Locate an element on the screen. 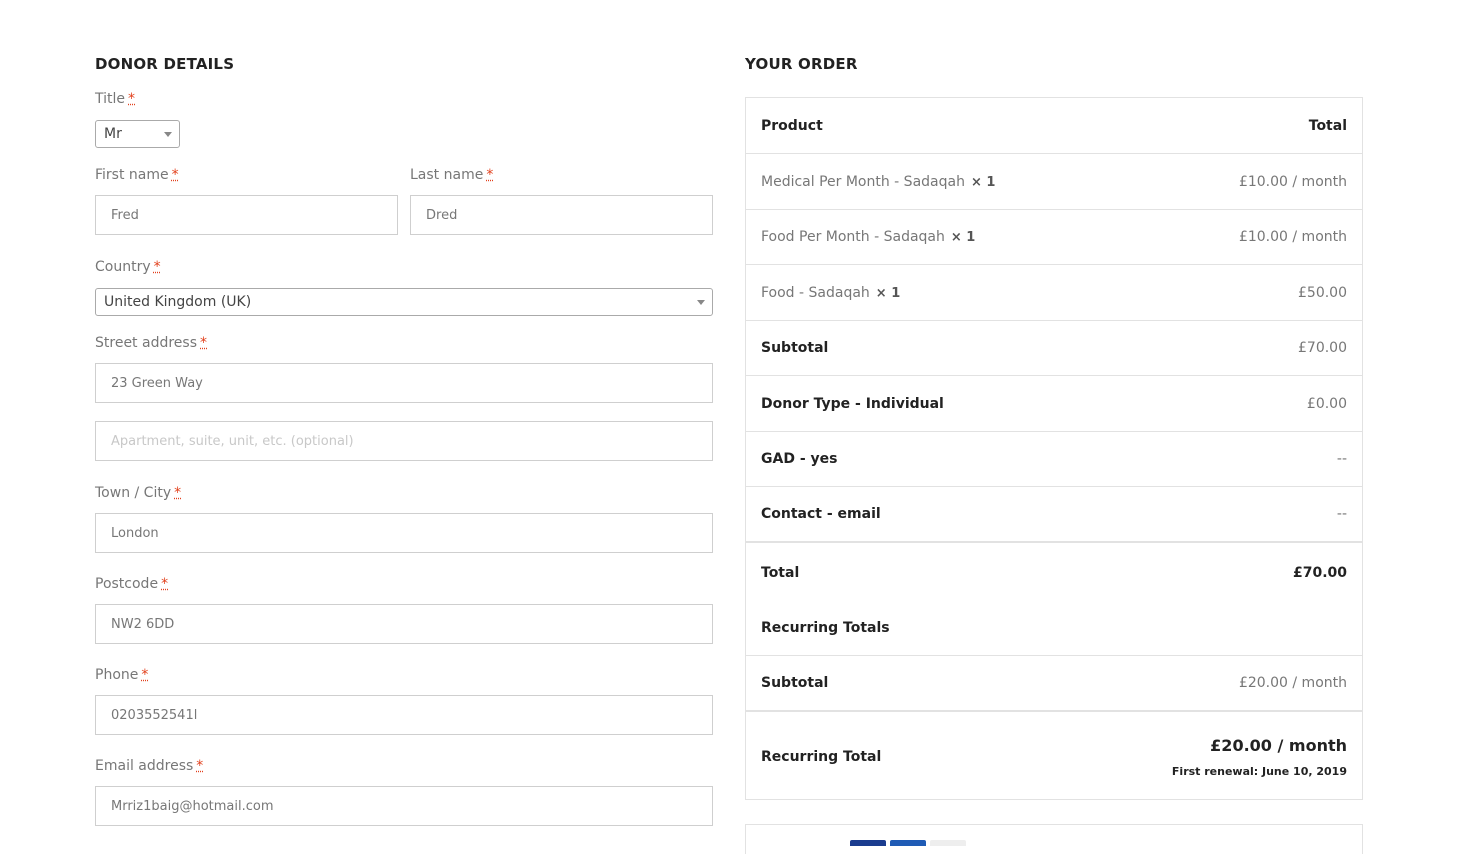 The height and width of the screenshot is (854, 1474). city-value: London is located at coordinates (135, 533).